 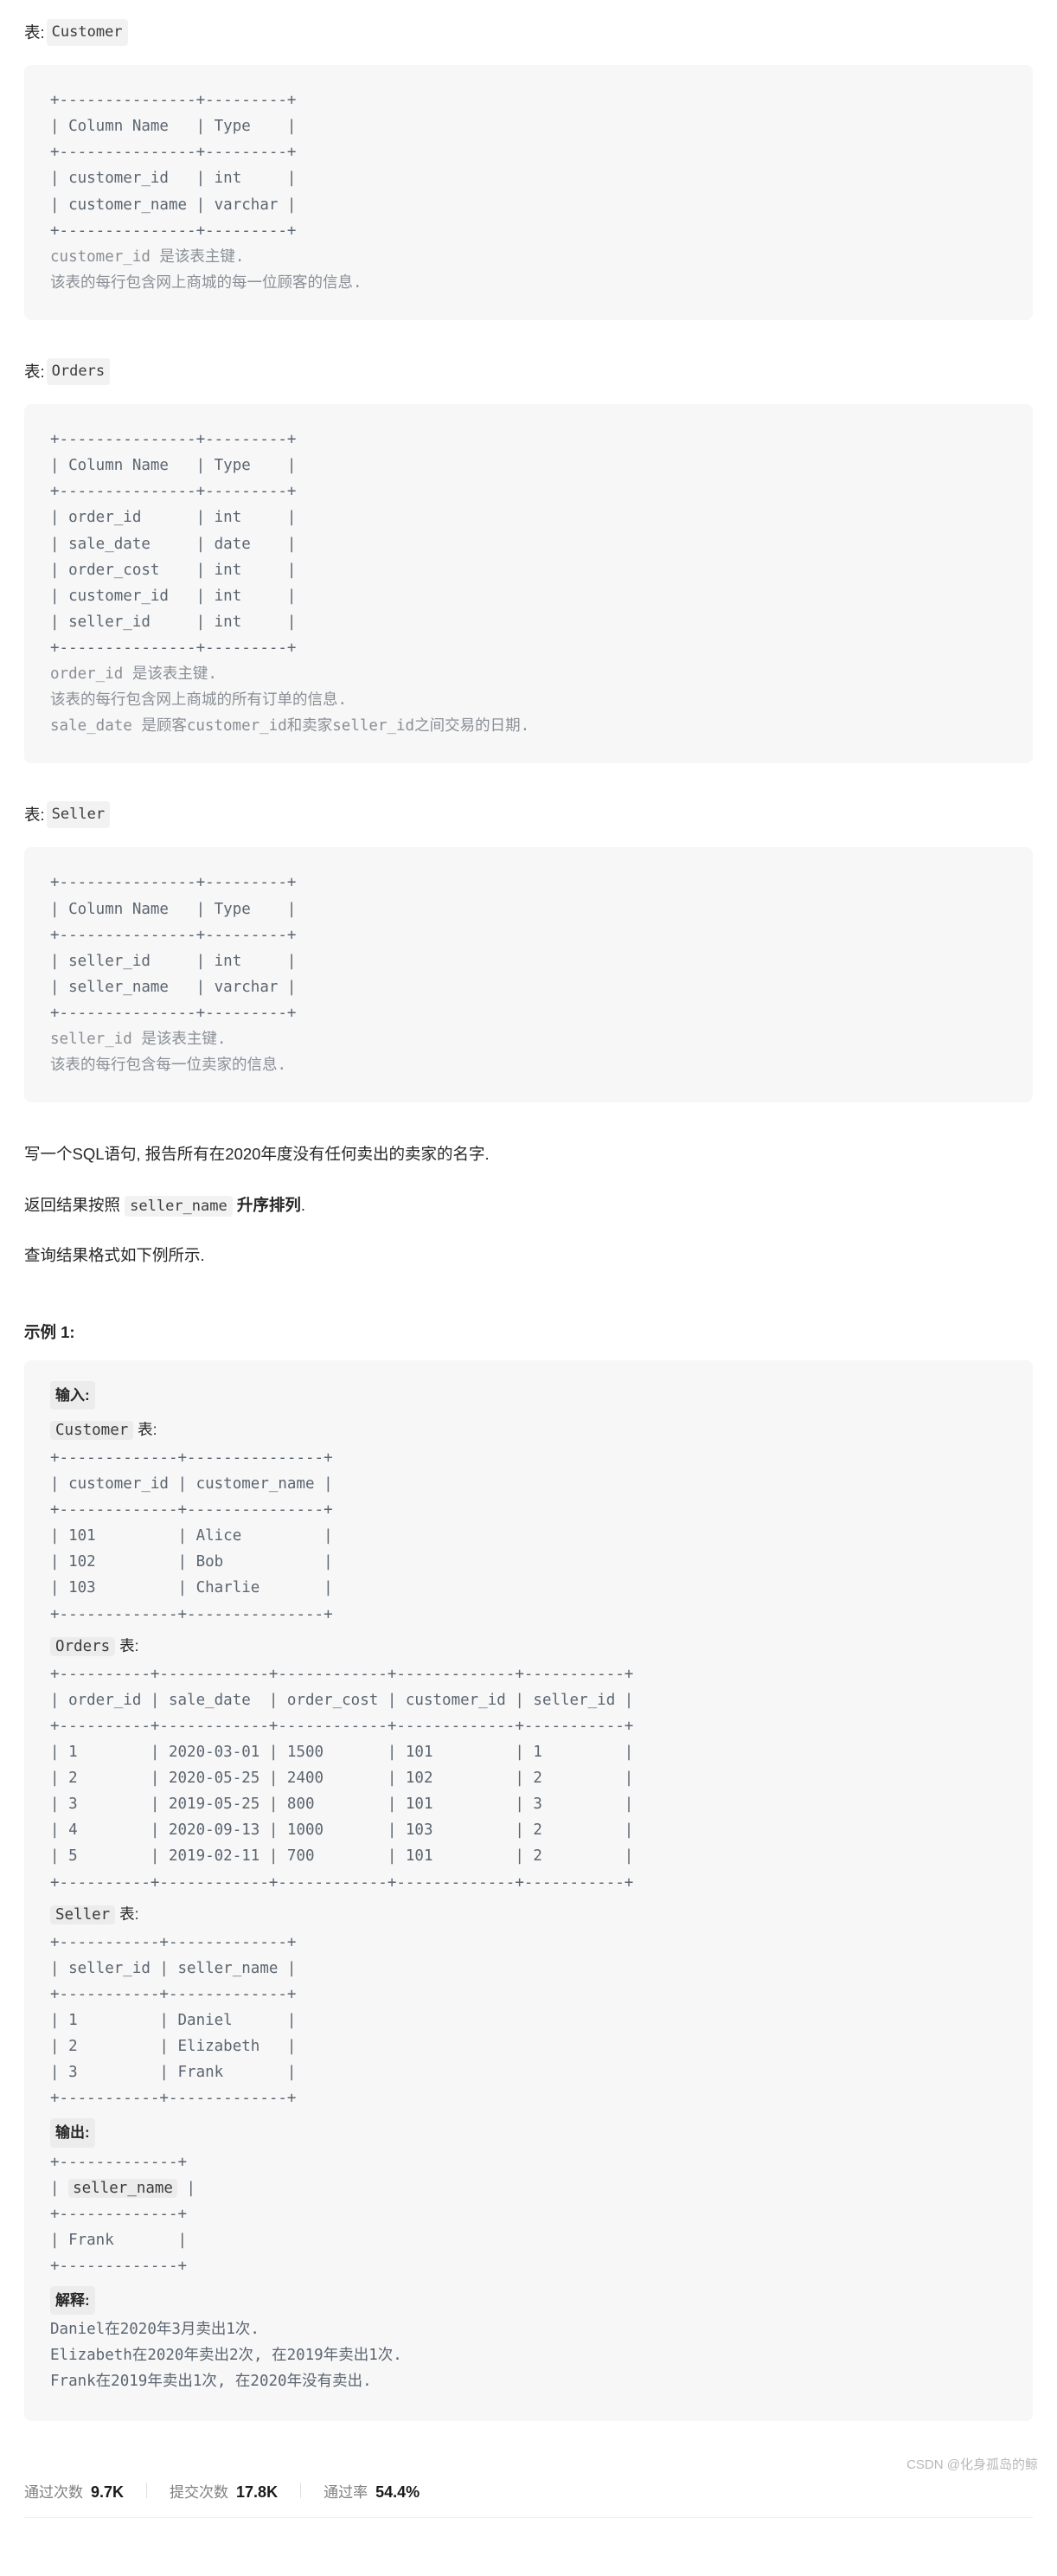 What do you see at coordinates (92, 1430) in the screenshot?
I see `example-customer-table-name: Customer` at bounding box center [92, 1430].